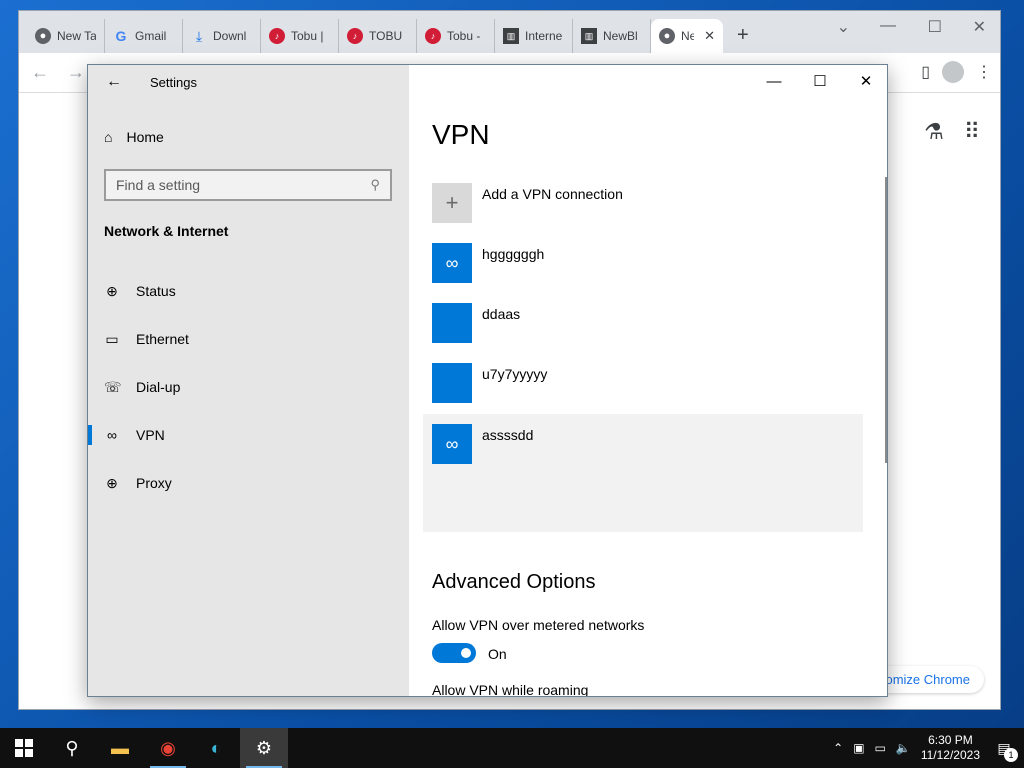 Image resolution: width=1024 pixels, height=768 pixels. Describe the element at coordinates (927, 679) in the screenshot. I see `customize-chrome-button: omize Chrome` at that location.